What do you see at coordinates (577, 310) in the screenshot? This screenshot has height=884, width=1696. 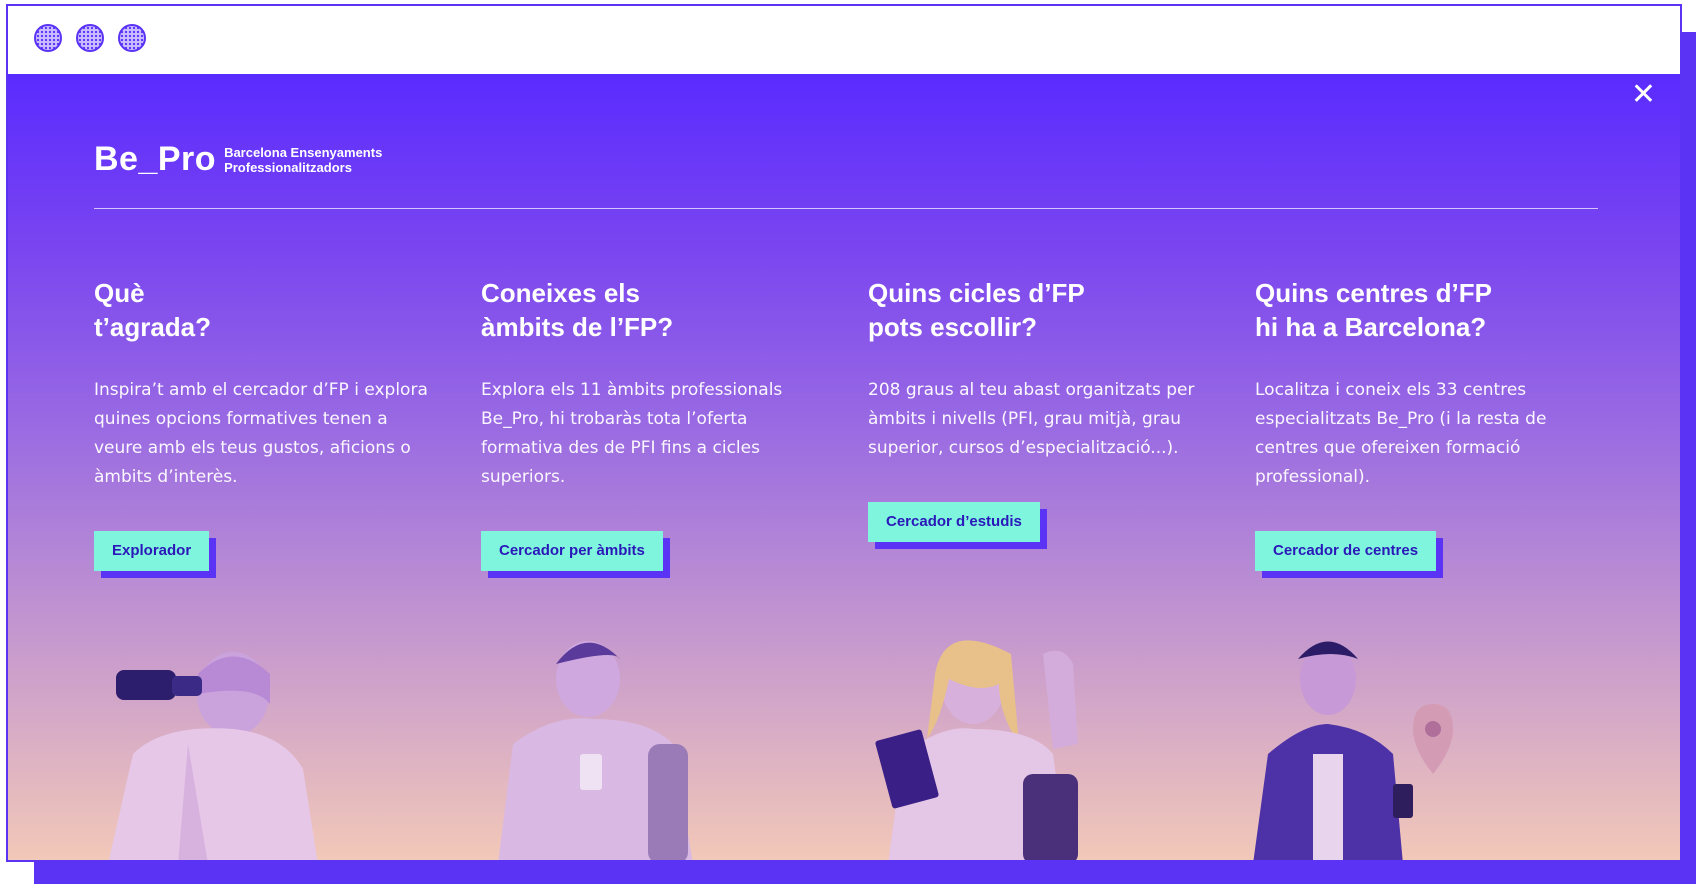 I see `column-title: Coneixes els àmbits de l’FP?` at bounding box center [577, 310].